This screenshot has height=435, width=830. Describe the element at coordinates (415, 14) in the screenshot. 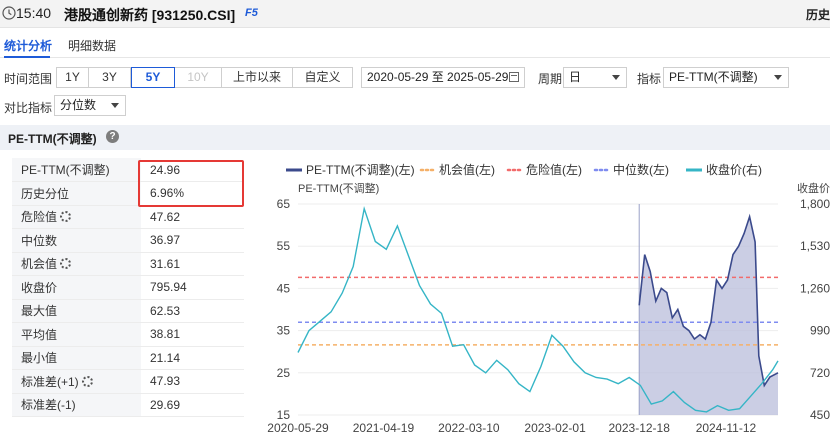

I see `title-bar: 15:40 港股通创新药 [931250.CSI] F5 历史` at that location.